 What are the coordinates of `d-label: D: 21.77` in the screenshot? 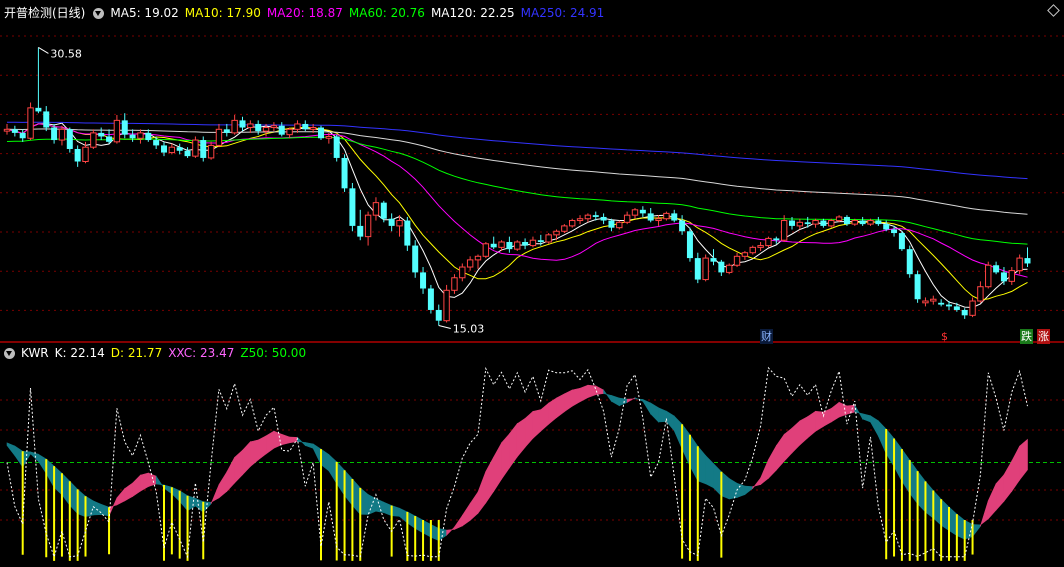 It's located at (136, 353).